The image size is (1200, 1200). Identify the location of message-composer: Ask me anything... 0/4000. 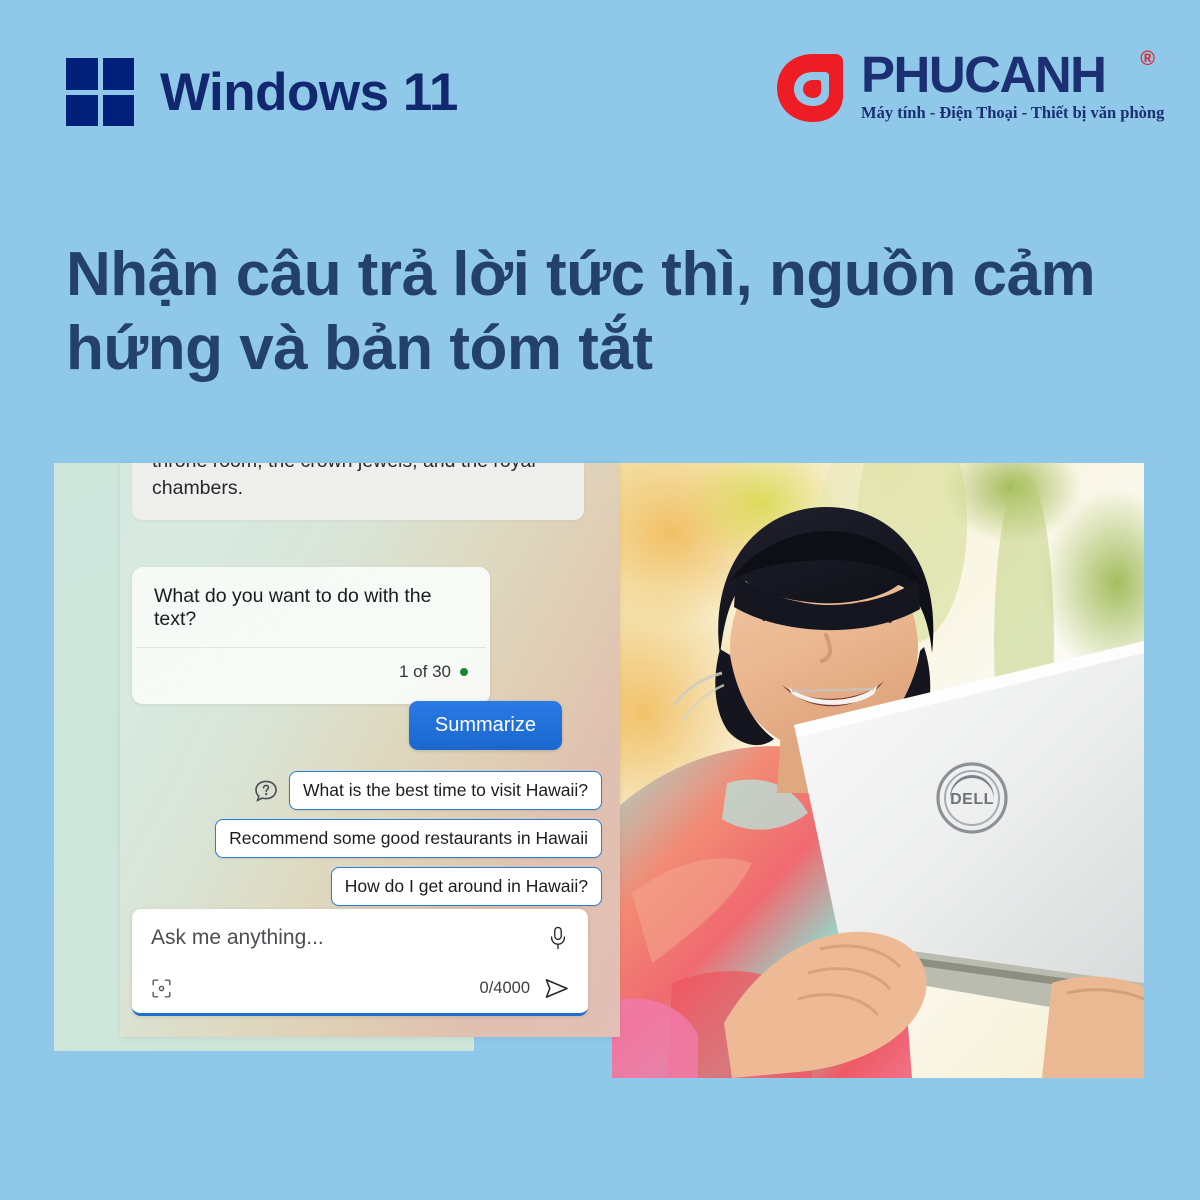
(360, 962).